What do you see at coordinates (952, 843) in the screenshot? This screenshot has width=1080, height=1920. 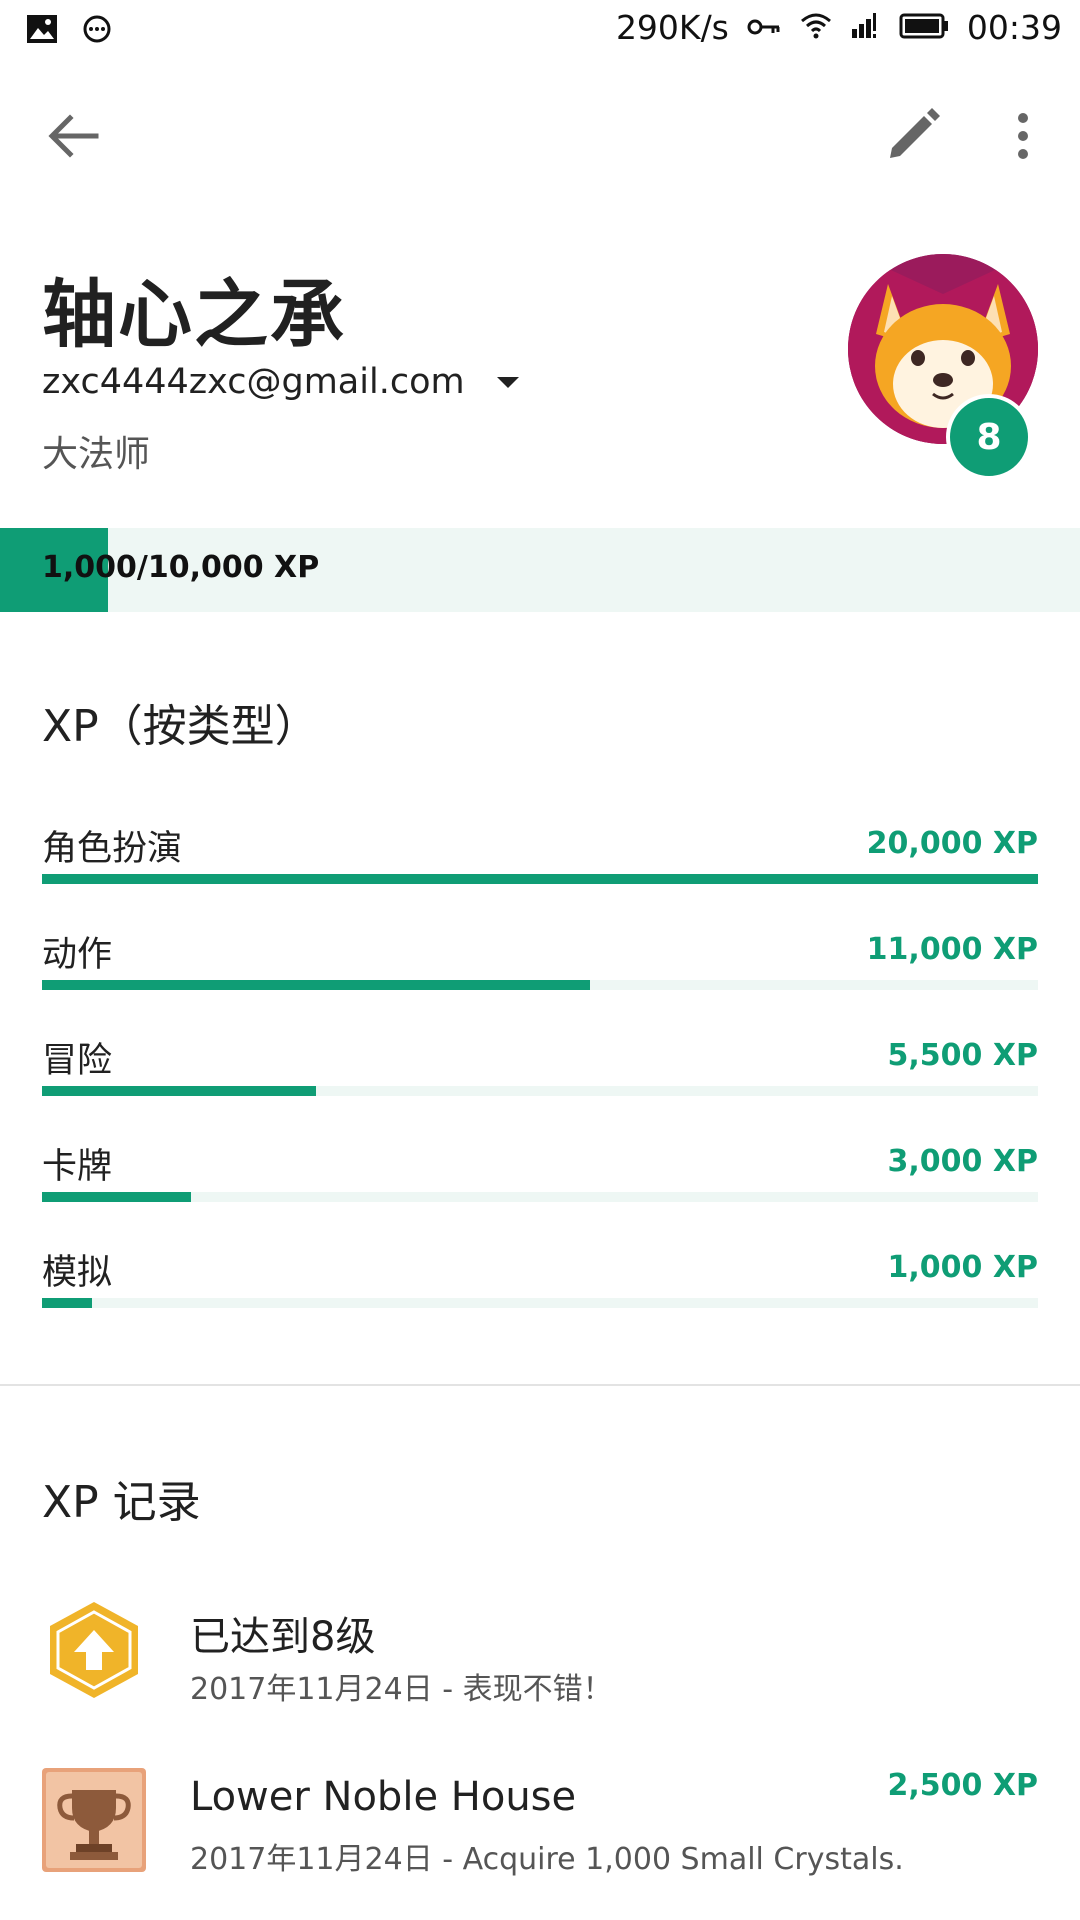 I see `xp-type-value: 20,000 XP` at bounding box center [952, 843].